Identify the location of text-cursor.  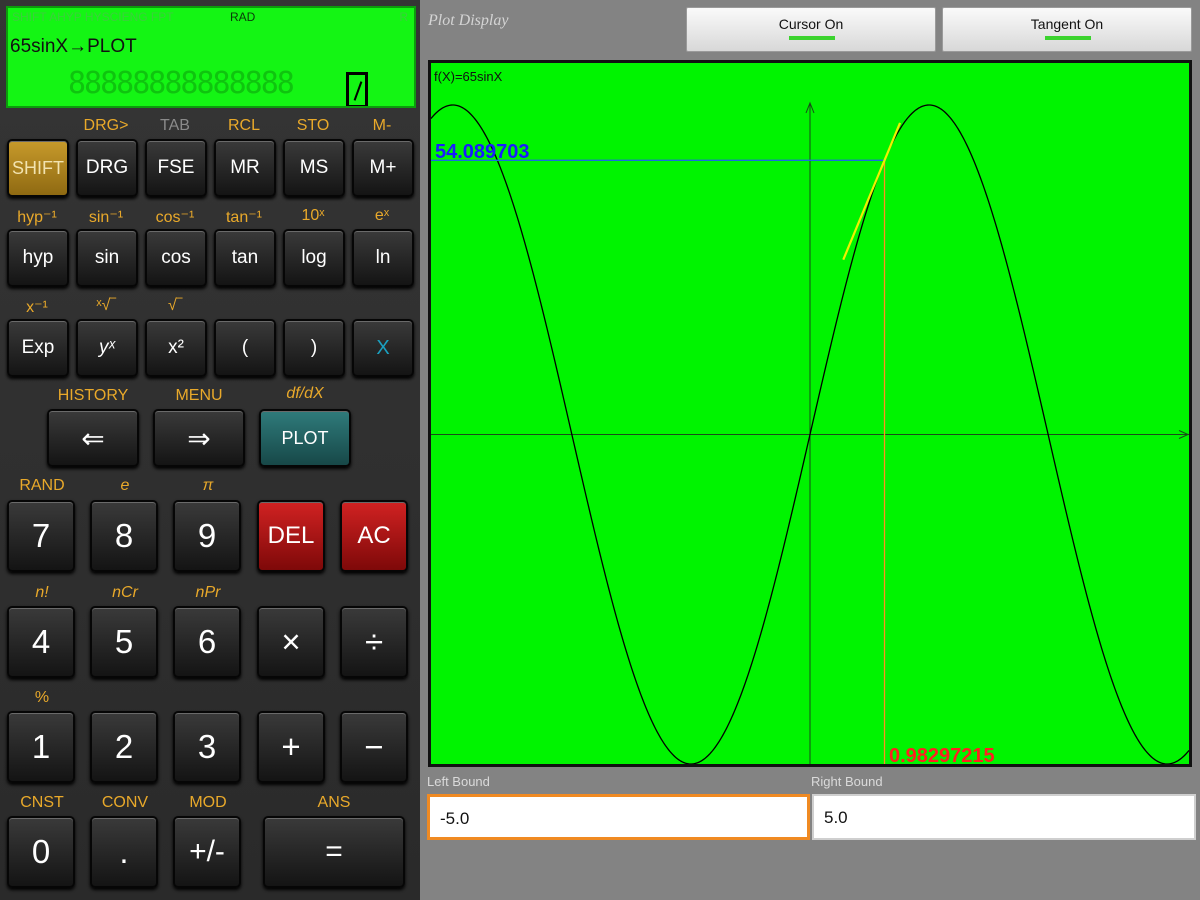
(357, 89).